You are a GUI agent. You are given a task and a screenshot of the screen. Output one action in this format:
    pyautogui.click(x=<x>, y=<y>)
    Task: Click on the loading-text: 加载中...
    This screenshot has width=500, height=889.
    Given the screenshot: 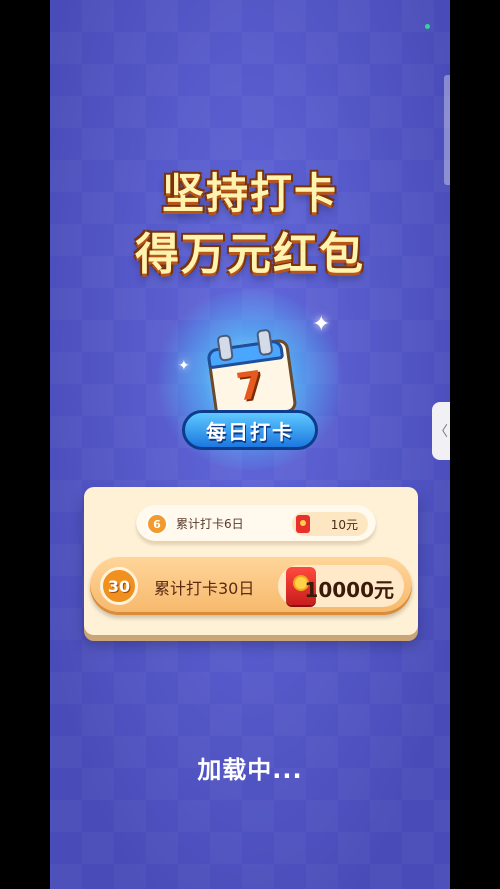 What is the action you would take?
    pyautogui.click(x=250, y=770)
    